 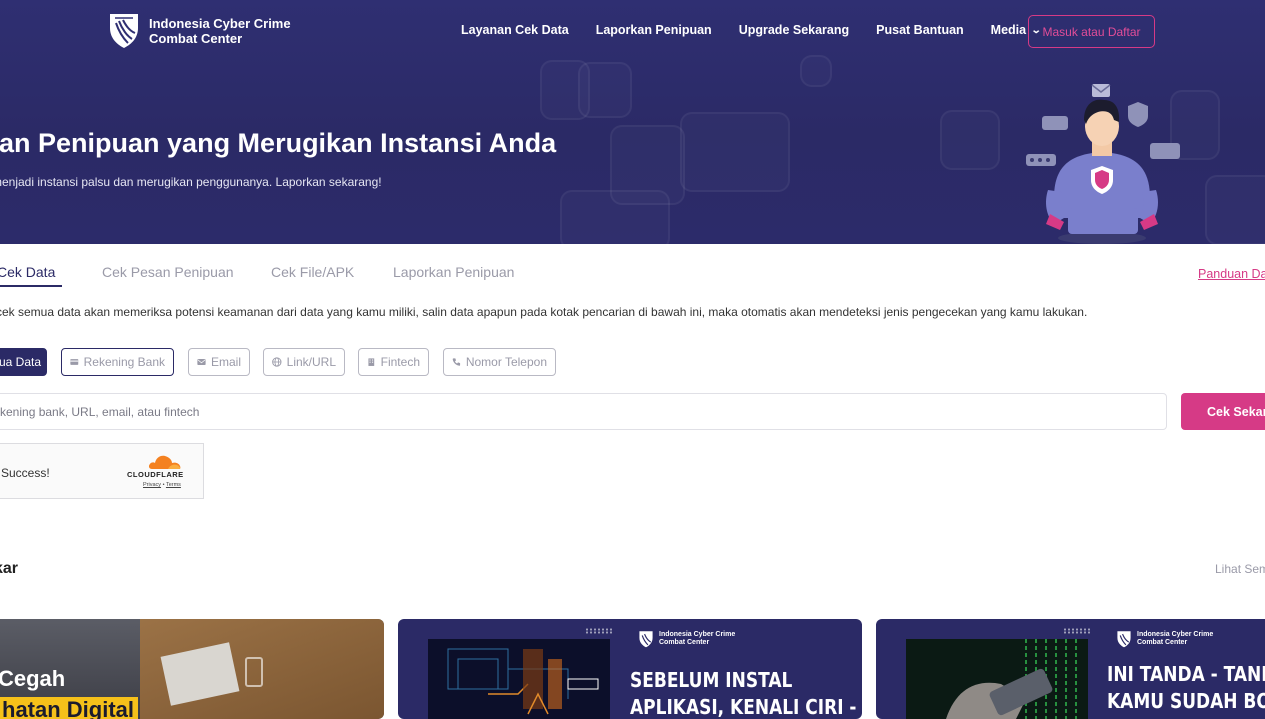 What do you see at coordinates (9, 568) in the screenshot?
I see `section-title: kar` at bounding box center [9, 568].